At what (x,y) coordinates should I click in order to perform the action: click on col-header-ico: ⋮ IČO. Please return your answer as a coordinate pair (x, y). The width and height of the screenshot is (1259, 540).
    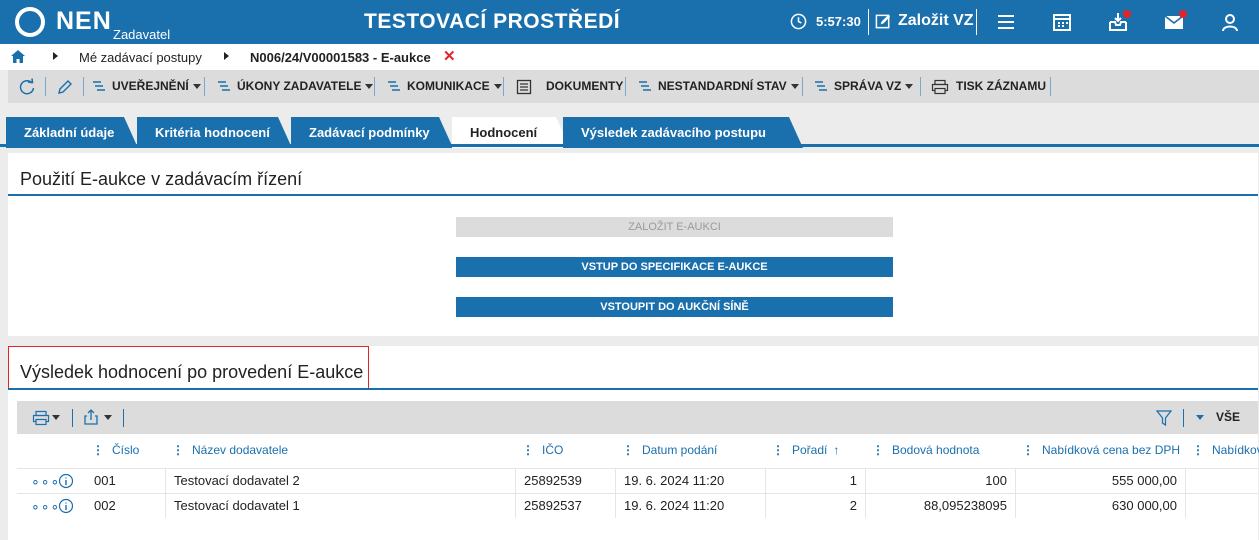
    Looking at the image, I should click on (542, 450).